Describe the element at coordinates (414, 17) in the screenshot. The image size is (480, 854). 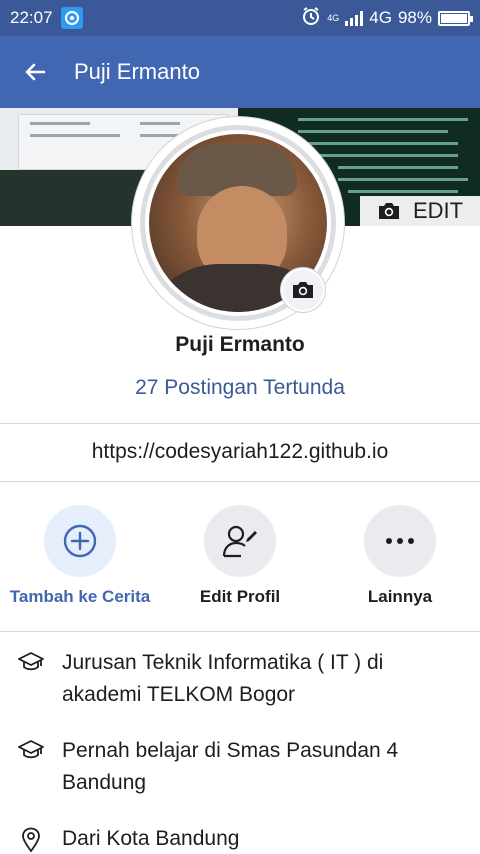
I see `battery-percent: 98%` at that location.